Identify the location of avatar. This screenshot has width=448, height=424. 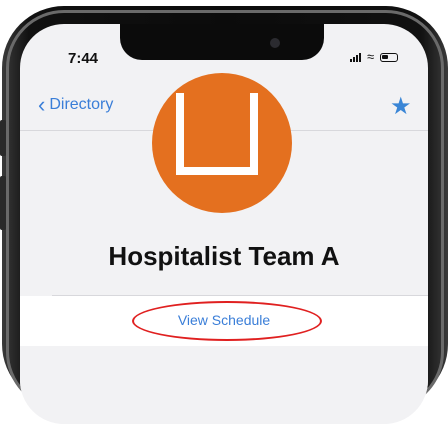
(222, 143).